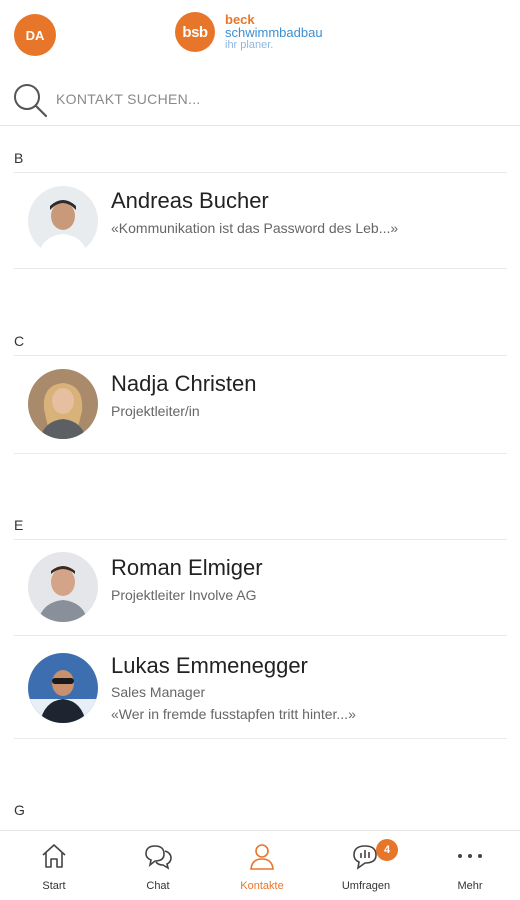 This screenshot has height=900, width=520. I want to click on tab-label: Start, so click(54, 886).